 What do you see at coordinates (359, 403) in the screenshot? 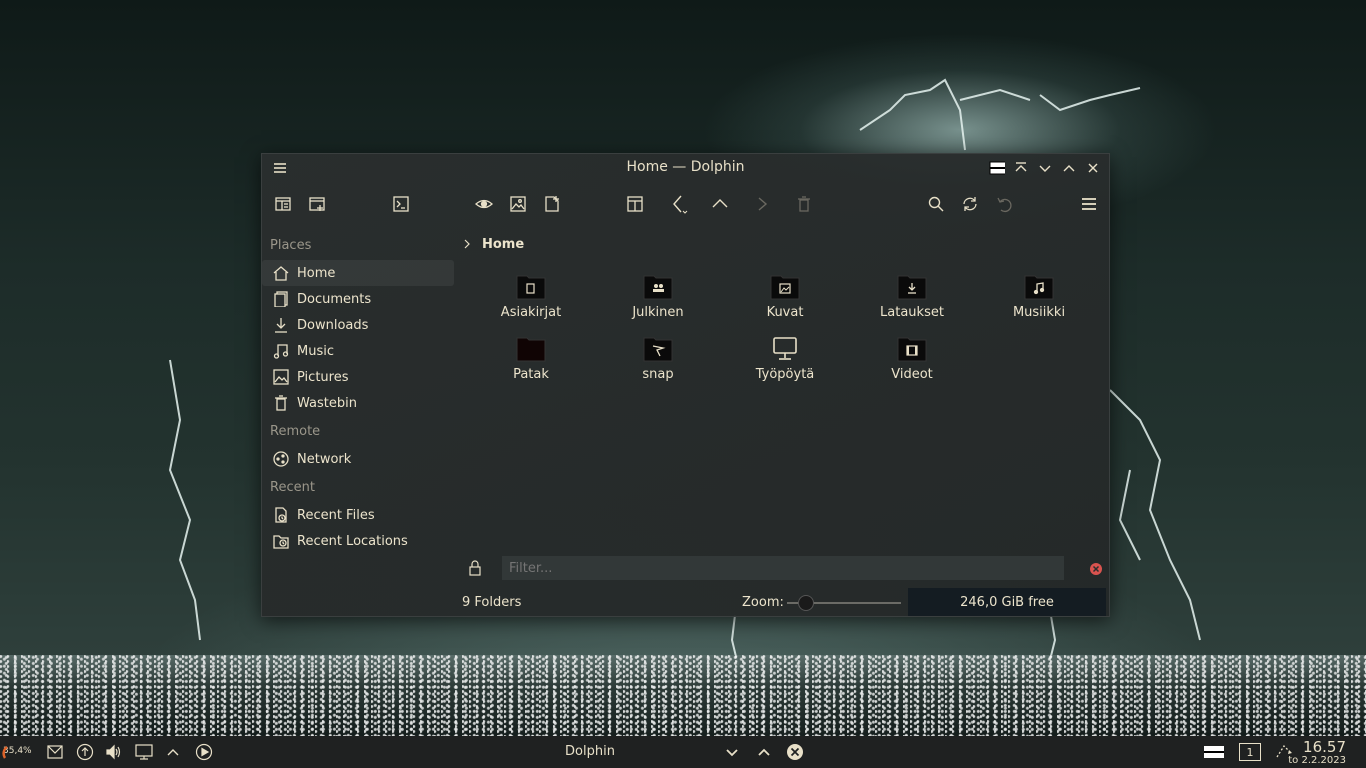
I see `sidebar-item-wastebin: Wastebin` at bounding box center [359, 403].